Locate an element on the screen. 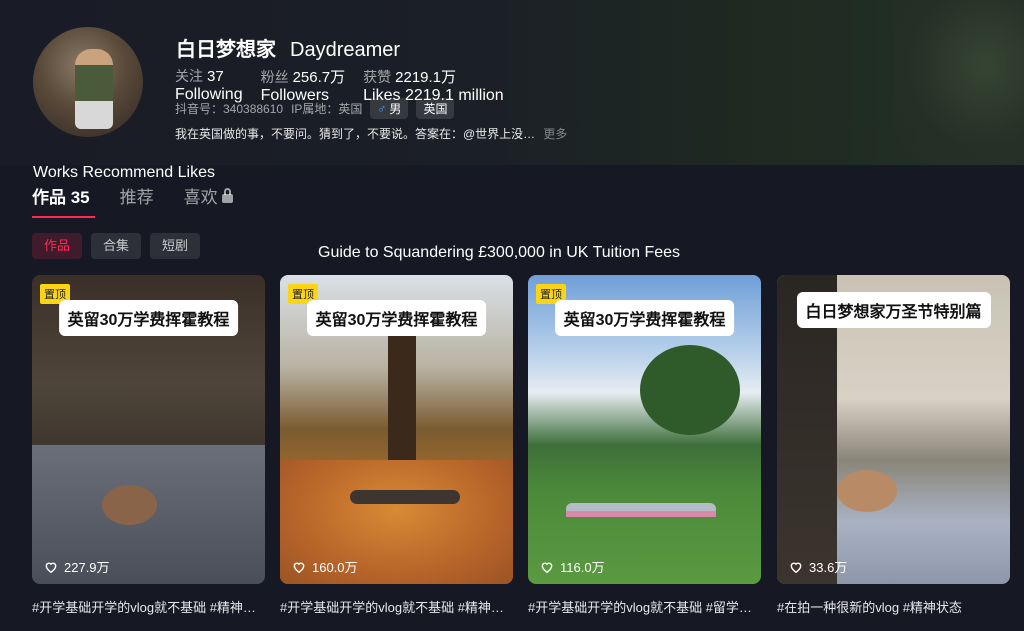 The image size is (1024, 631). tab-works: 作品 35 is located at coordinates (61, 195).